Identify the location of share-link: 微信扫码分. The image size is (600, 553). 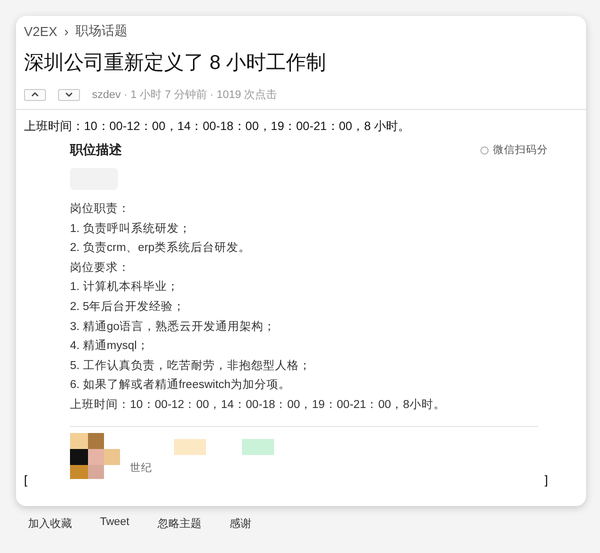
(514, 150).